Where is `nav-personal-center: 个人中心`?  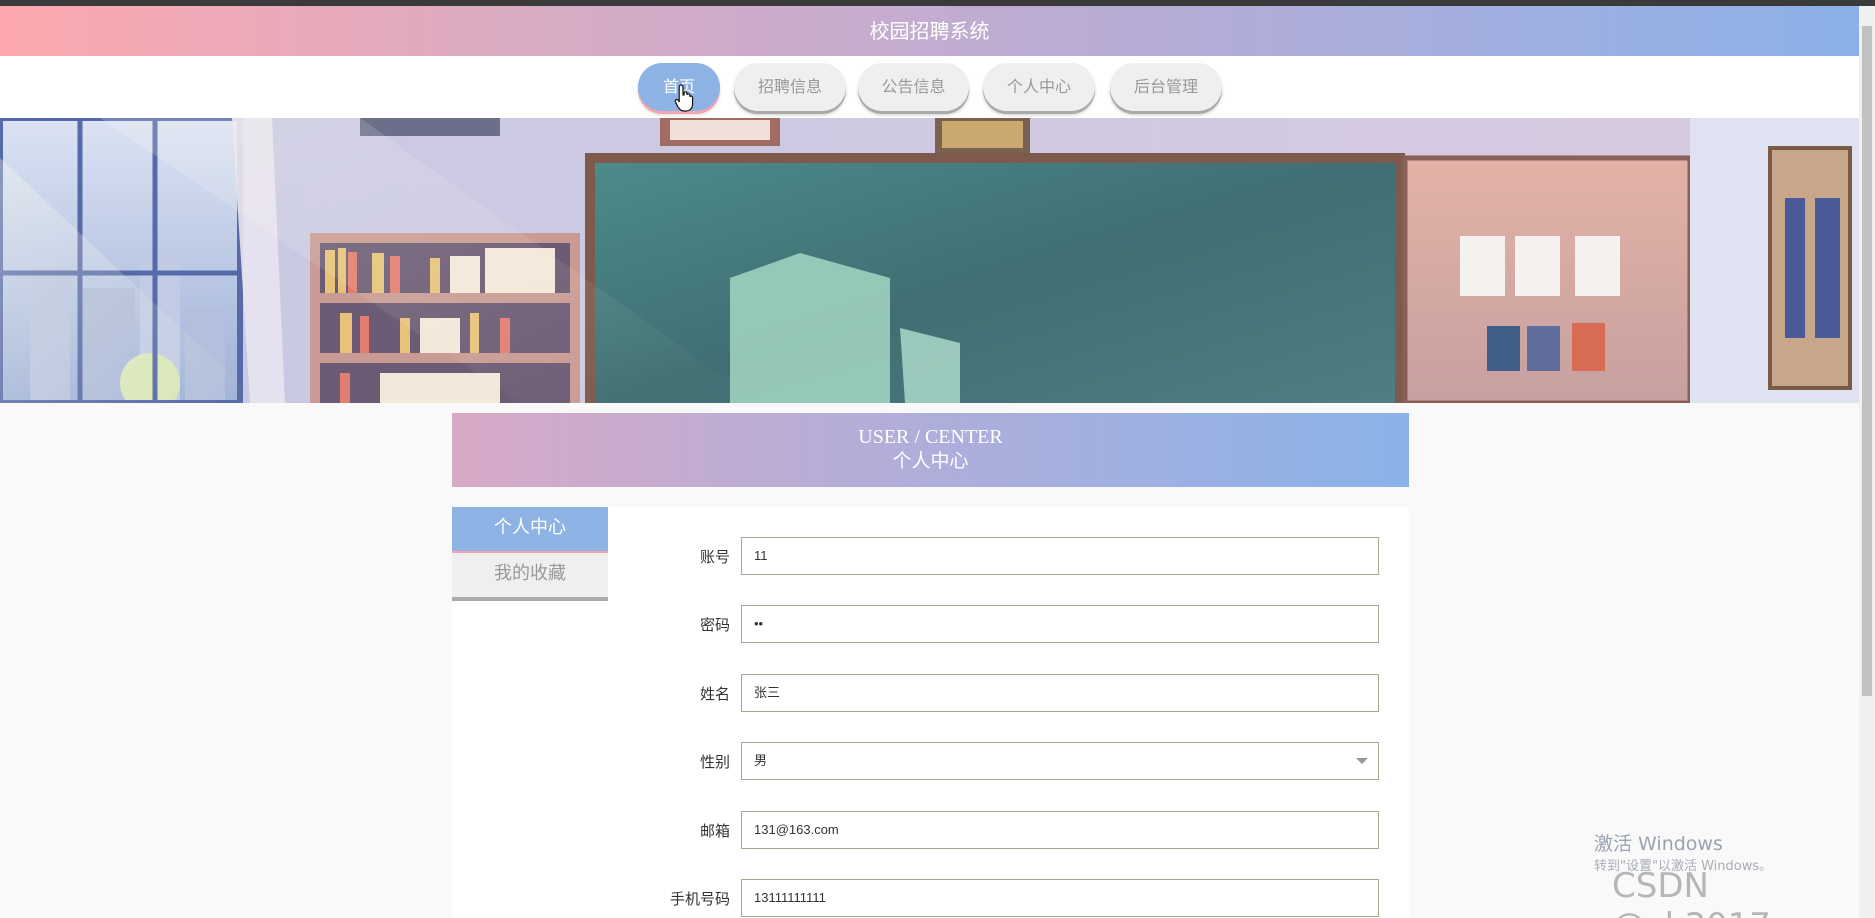
nav-personal-center: 个人中心 is located at coordinates (1039, 87).